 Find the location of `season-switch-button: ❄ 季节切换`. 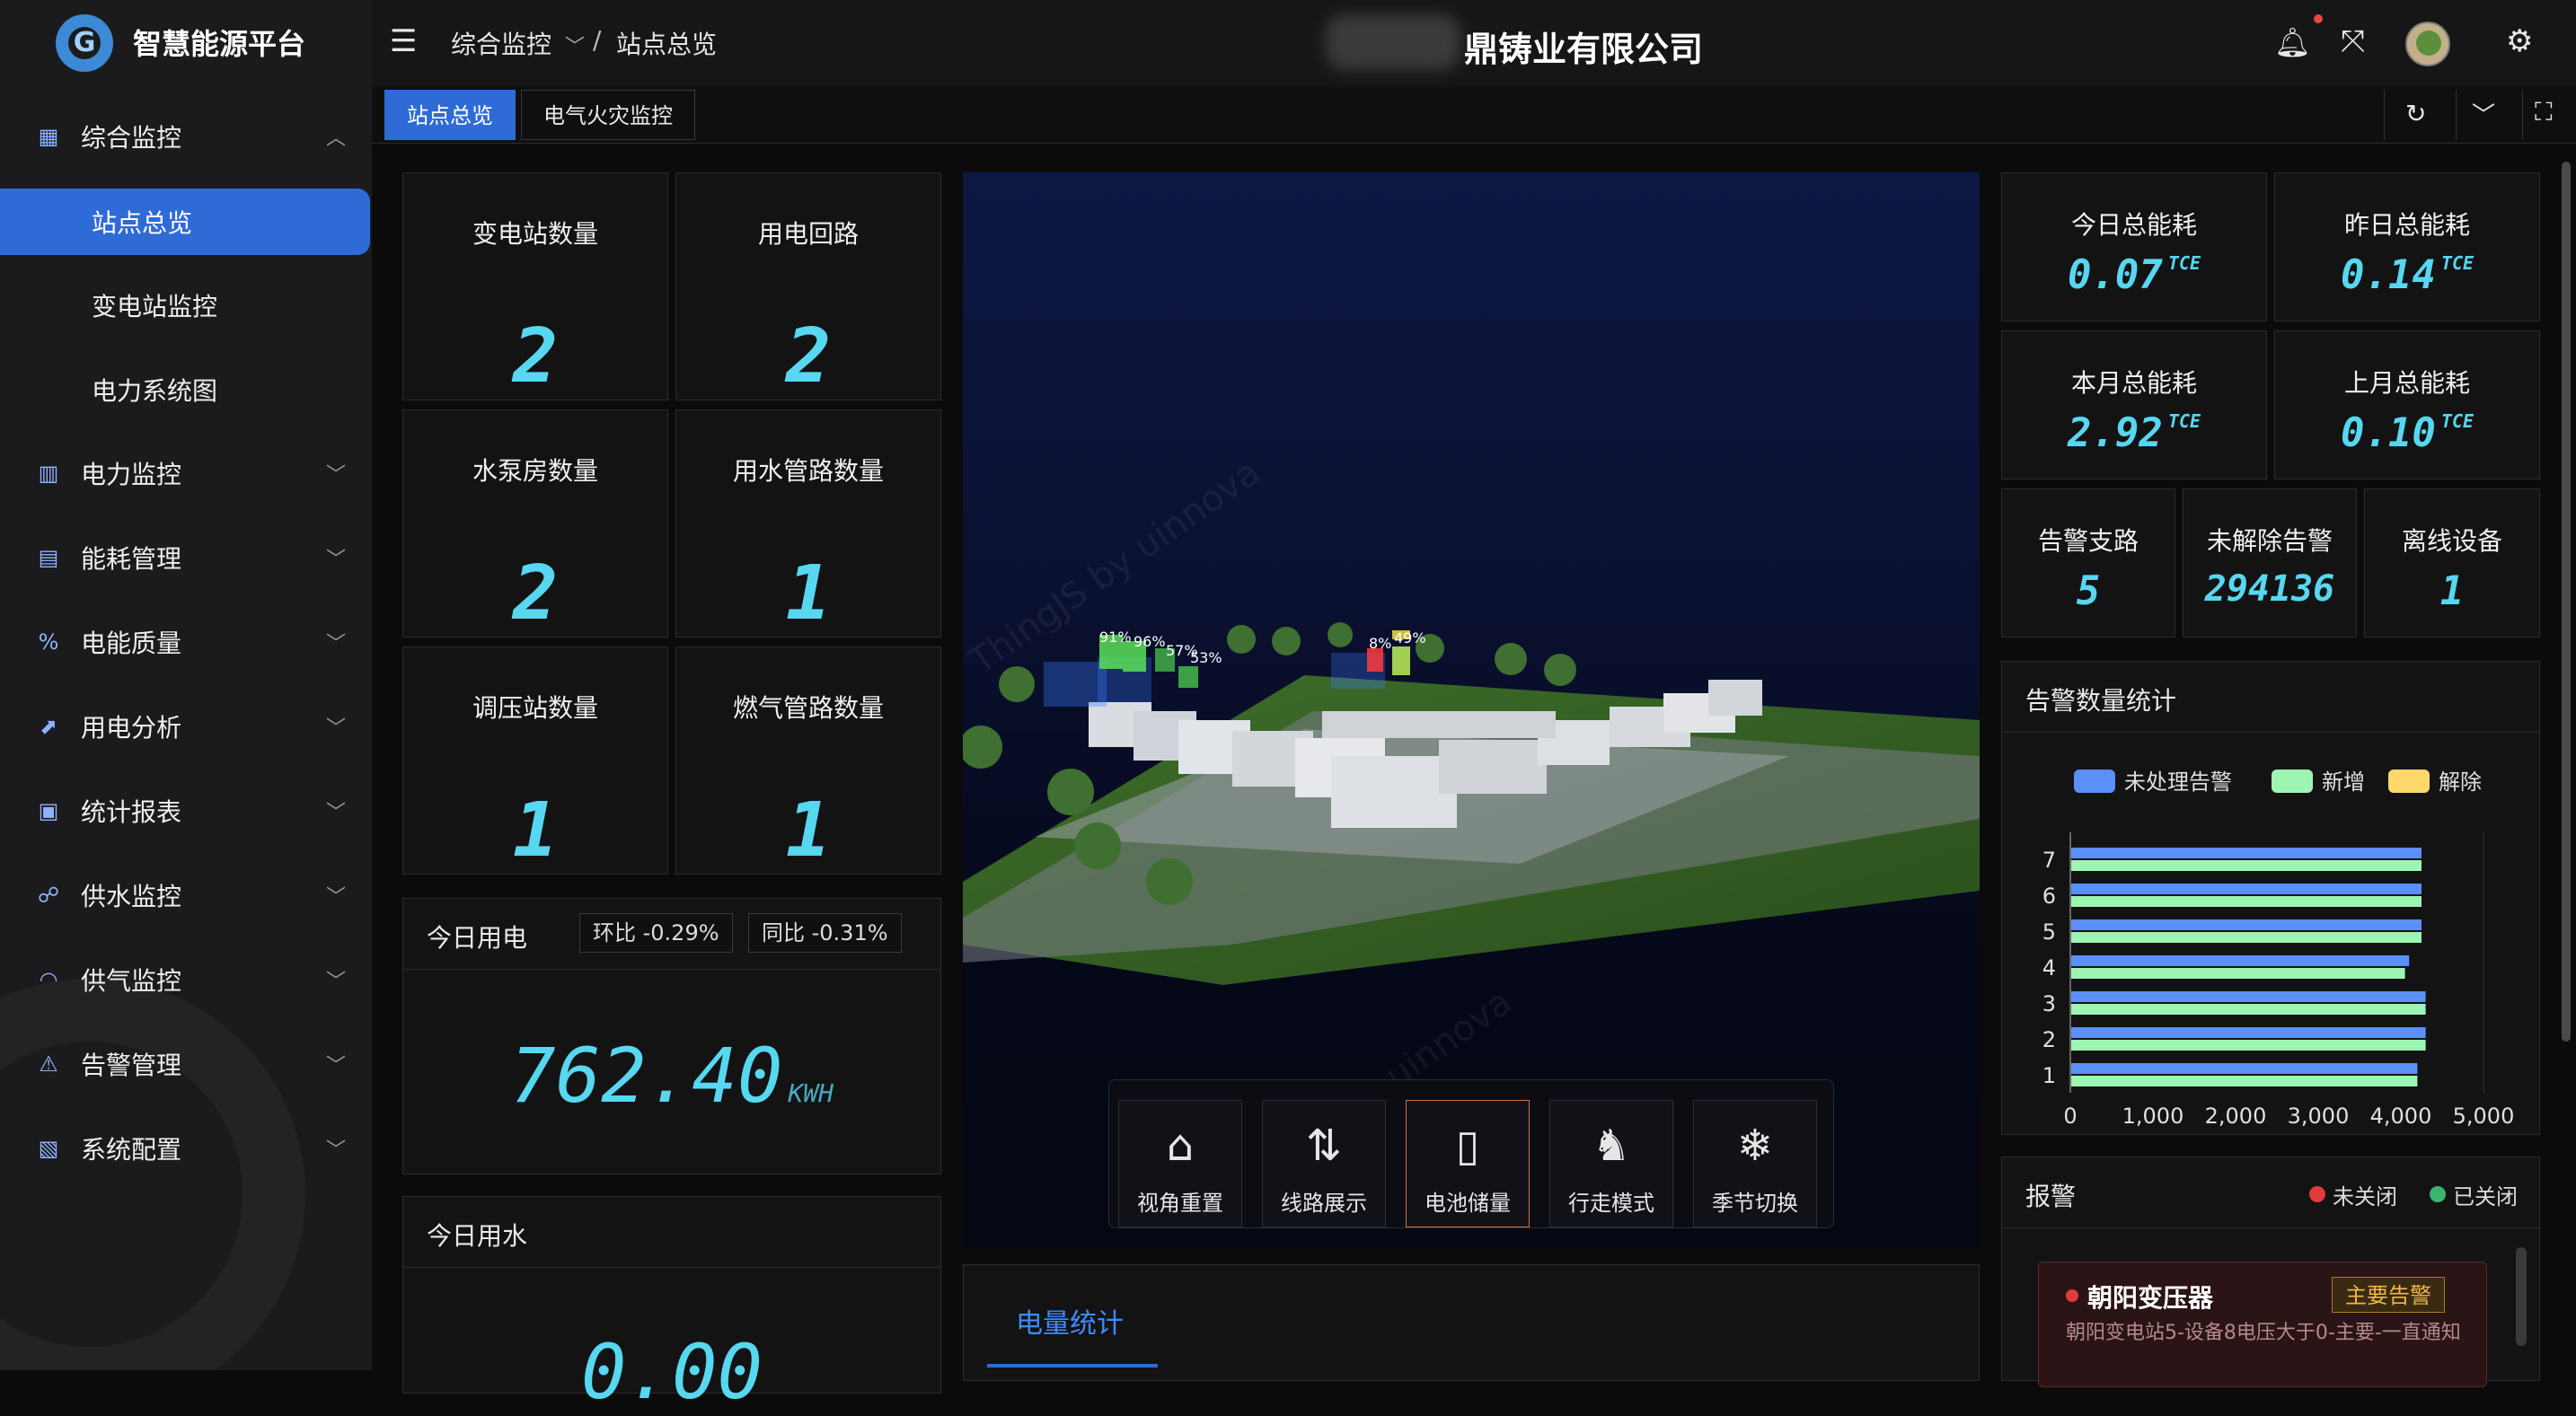

season-switch-button: ❄ 季节切换 is located at coordinates (1755, 1164).